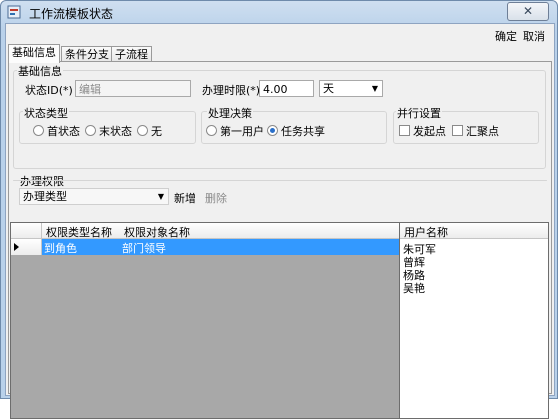  What do you see at coordinates (328, 88) in the screenshot?
I see `time-unit-value: 天` at bounding box center [328, 88].